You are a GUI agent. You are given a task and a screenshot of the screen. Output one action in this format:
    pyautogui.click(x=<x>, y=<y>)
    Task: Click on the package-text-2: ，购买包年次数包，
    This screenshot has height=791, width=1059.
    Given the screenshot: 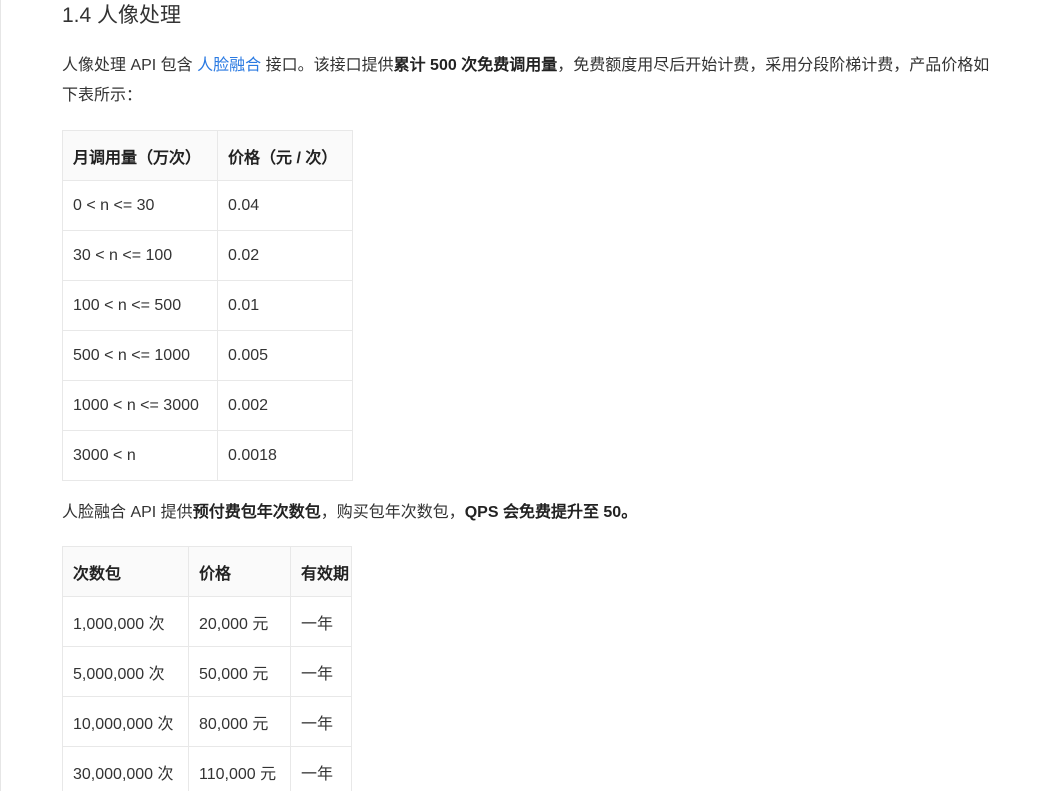 What is the action you would take?
    pyautogui.click(x=392, y=512)
    